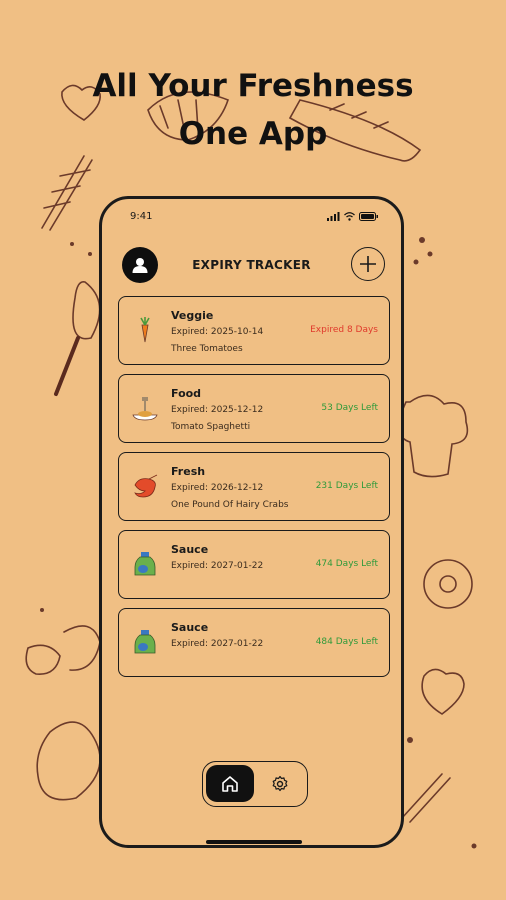  Describe the element at coordinates (349, 216) in the screenshot. I see `wifi-icon` at that location.